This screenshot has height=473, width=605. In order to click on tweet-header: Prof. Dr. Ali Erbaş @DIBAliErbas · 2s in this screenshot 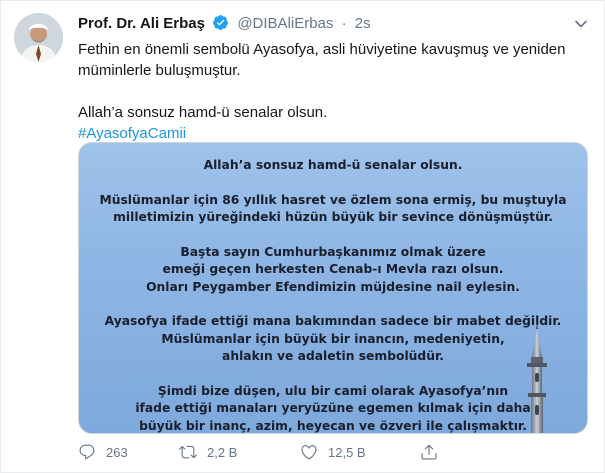, I will do `click(336, 24)`.